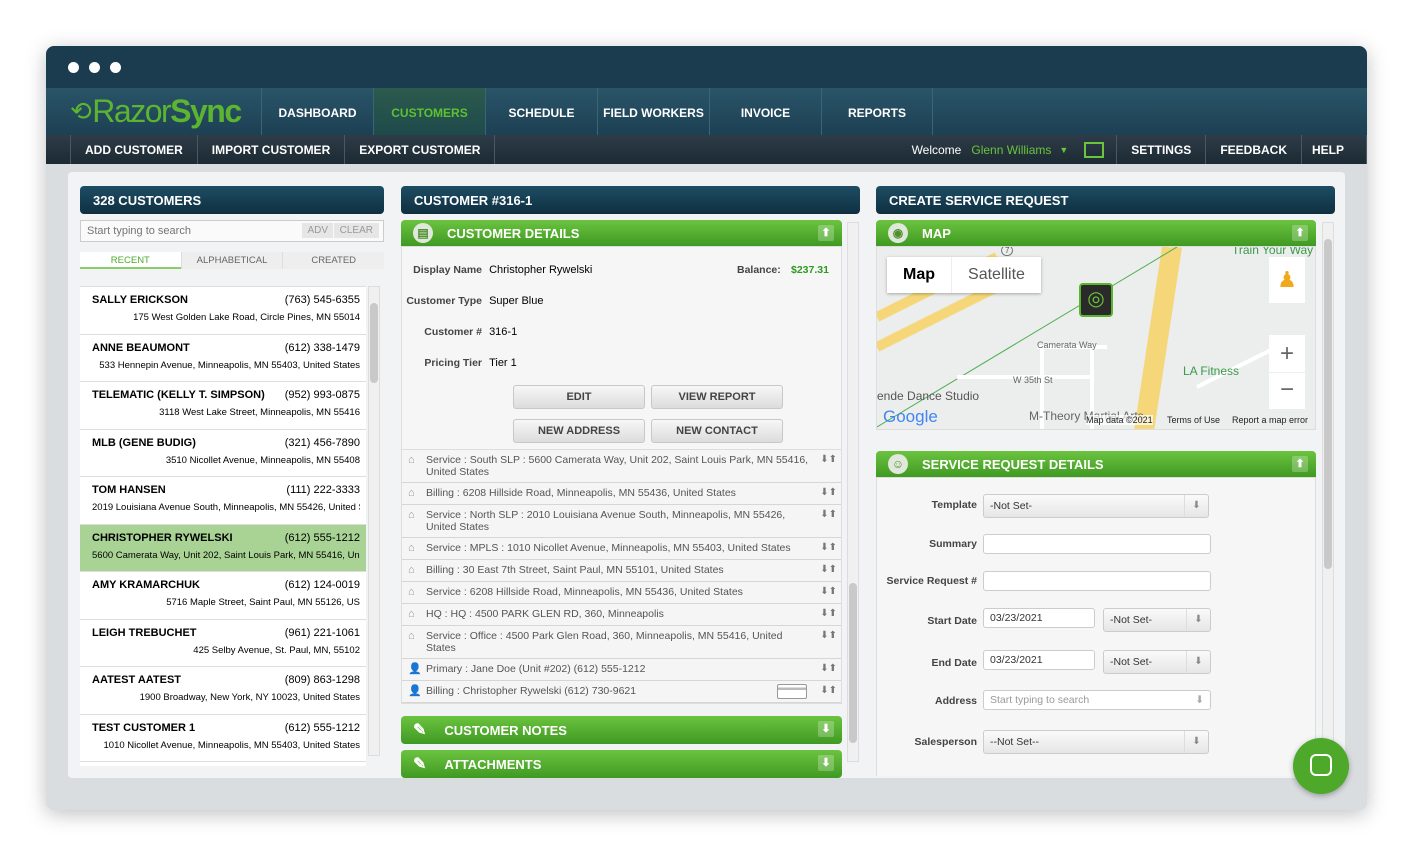 The width and height of the screenshot is (1413, 856). What do you see at coordinates (1328, 500) in the screenshot?
I see `service-scrollbar` at bounding box center [1328, 500].